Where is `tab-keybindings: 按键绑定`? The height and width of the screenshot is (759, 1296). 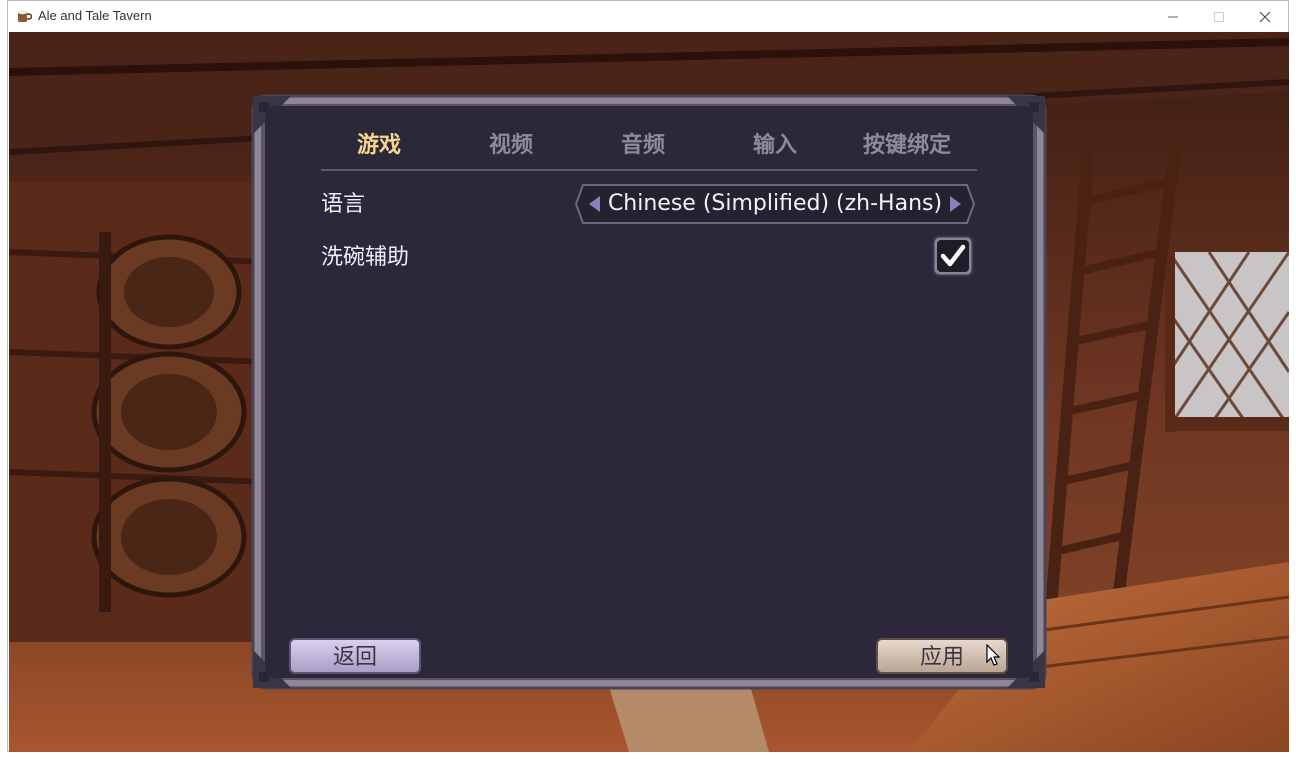 tab-keybindings: 按键绑定 is located at coordinates (907, 146).